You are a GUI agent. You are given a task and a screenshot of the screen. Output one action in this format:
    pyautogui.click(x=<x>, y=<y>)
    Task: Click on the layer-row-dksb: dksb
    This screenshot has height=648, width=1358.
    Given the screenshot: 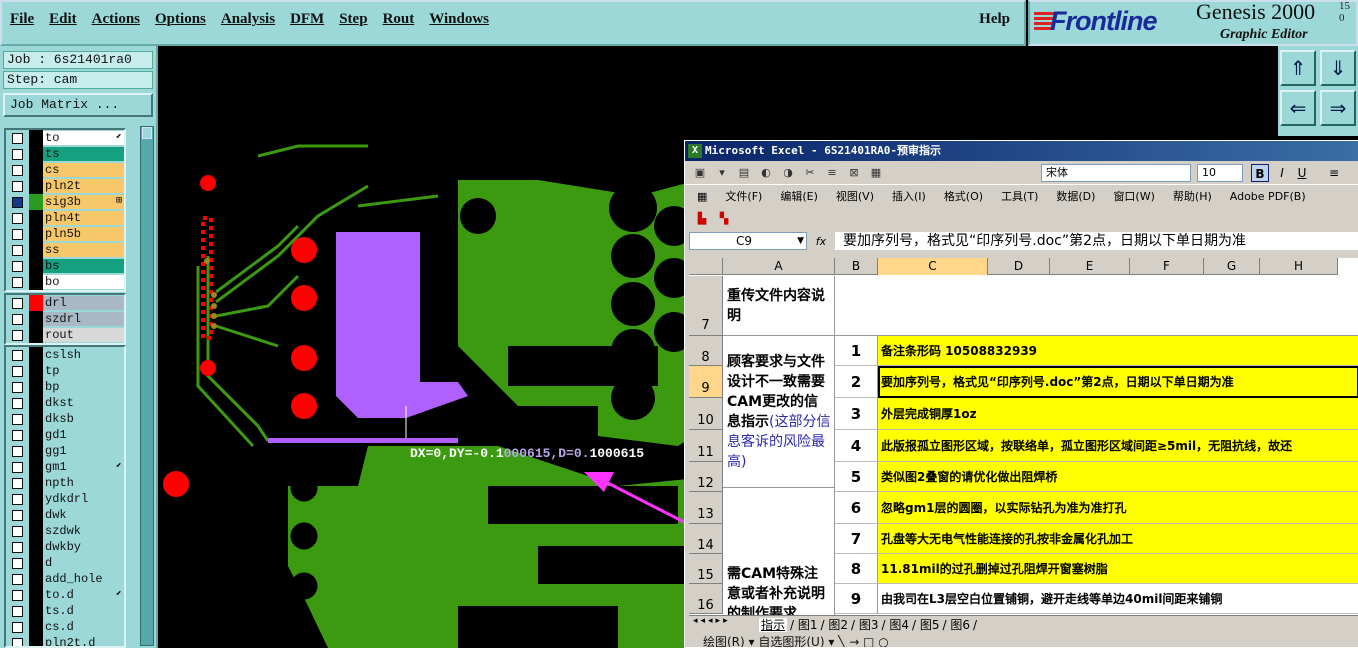 What is the action you would take?
    pyautogui.click(x=65, y=419)
    